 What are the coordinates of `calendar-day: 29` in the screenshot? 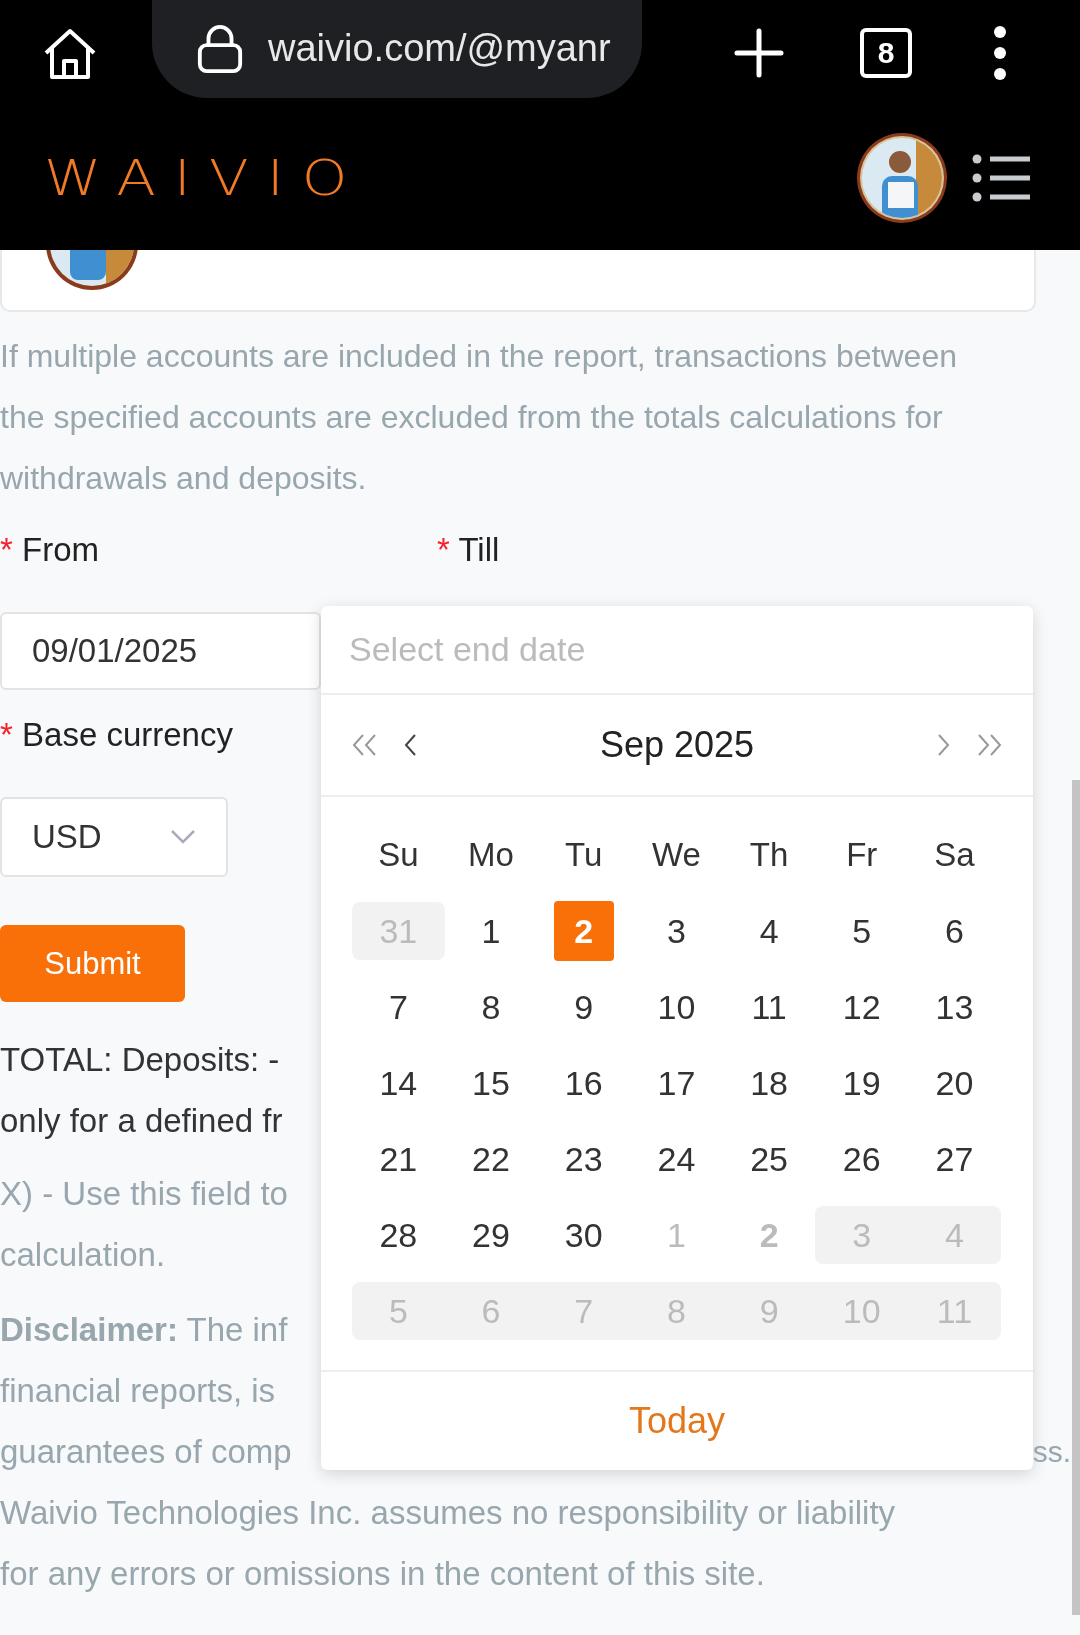 It's located at (491, 1235).